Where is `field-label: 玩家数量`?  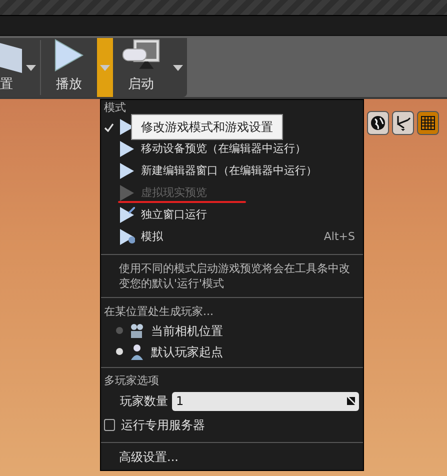 field-label: 玩家数量 is located at coordinates (144, 401).